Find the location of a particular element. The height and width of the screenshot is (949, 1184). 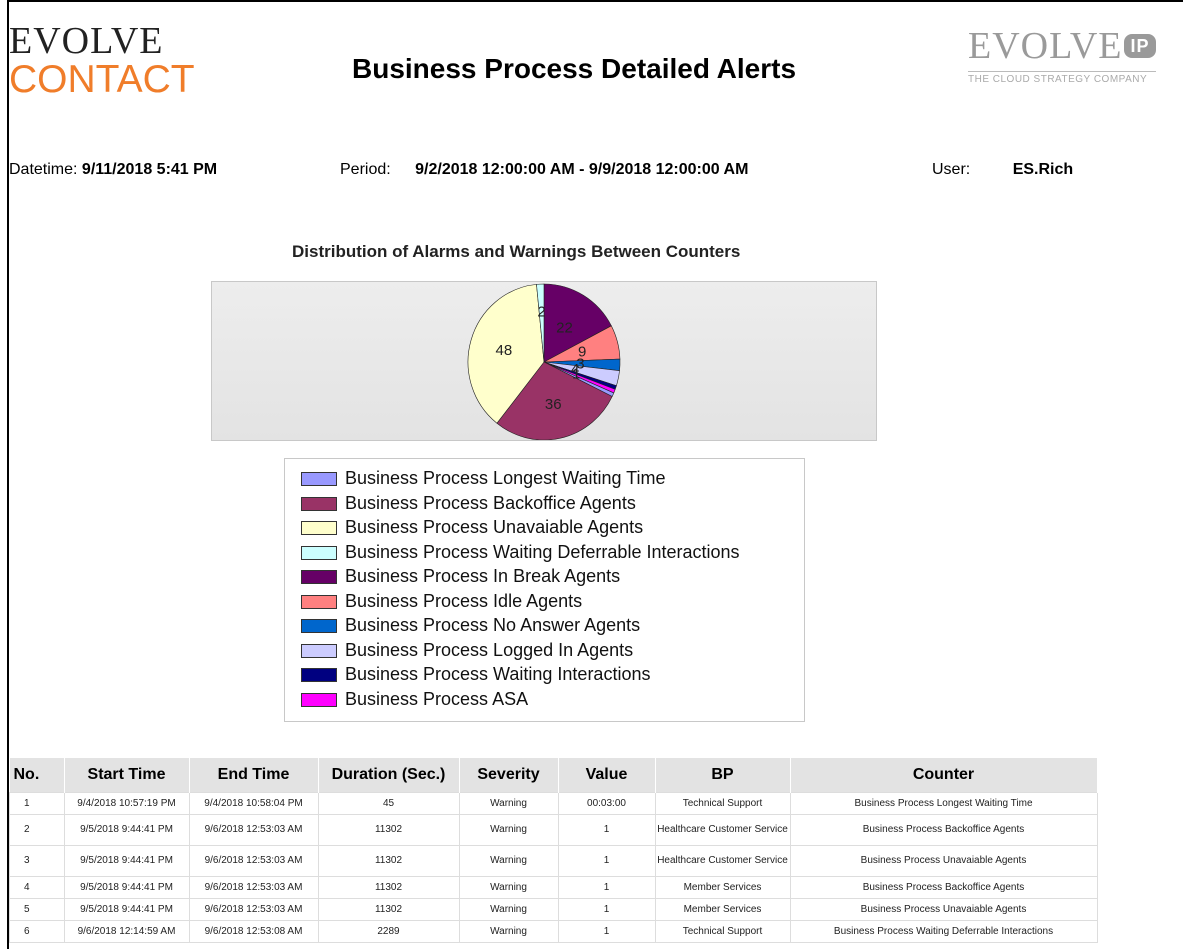

logo-right-tagline: THE CLOUD STRATEGY COMPANY is located at coordinates (1062, 78).